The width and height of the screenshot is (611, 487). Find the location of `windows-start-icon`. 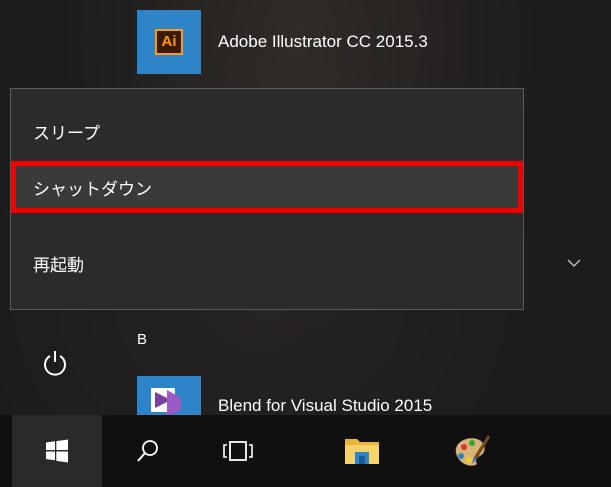

windows-start-icon is located at coordinates (57, 451).